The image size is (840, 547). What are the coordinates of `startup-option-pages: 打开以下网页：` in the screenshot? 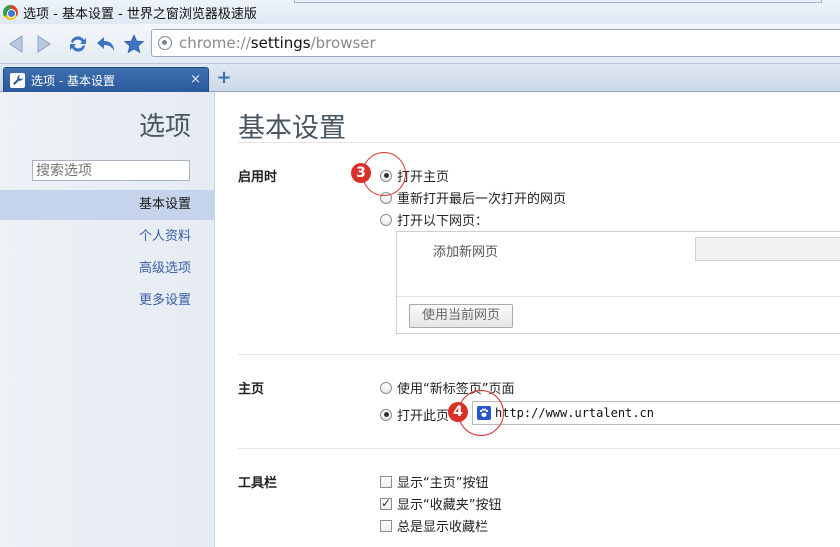 It's located at (434, 219).